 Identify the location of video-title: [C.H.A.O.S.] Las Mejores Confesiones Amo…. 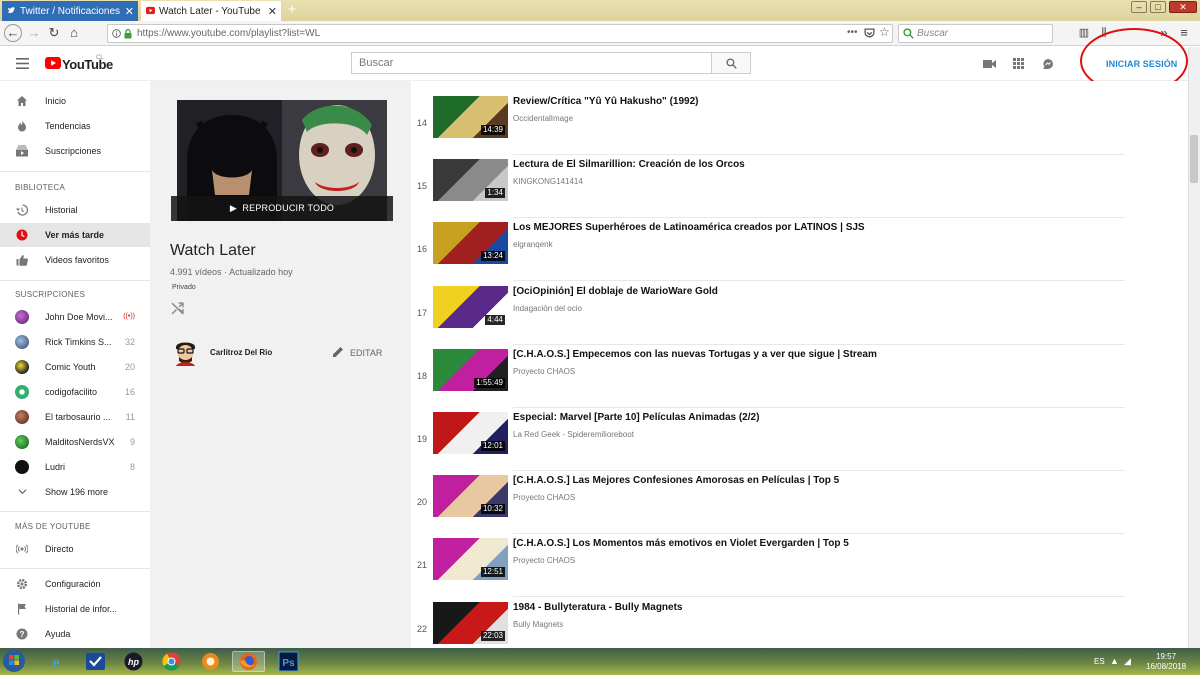
(676, 480).